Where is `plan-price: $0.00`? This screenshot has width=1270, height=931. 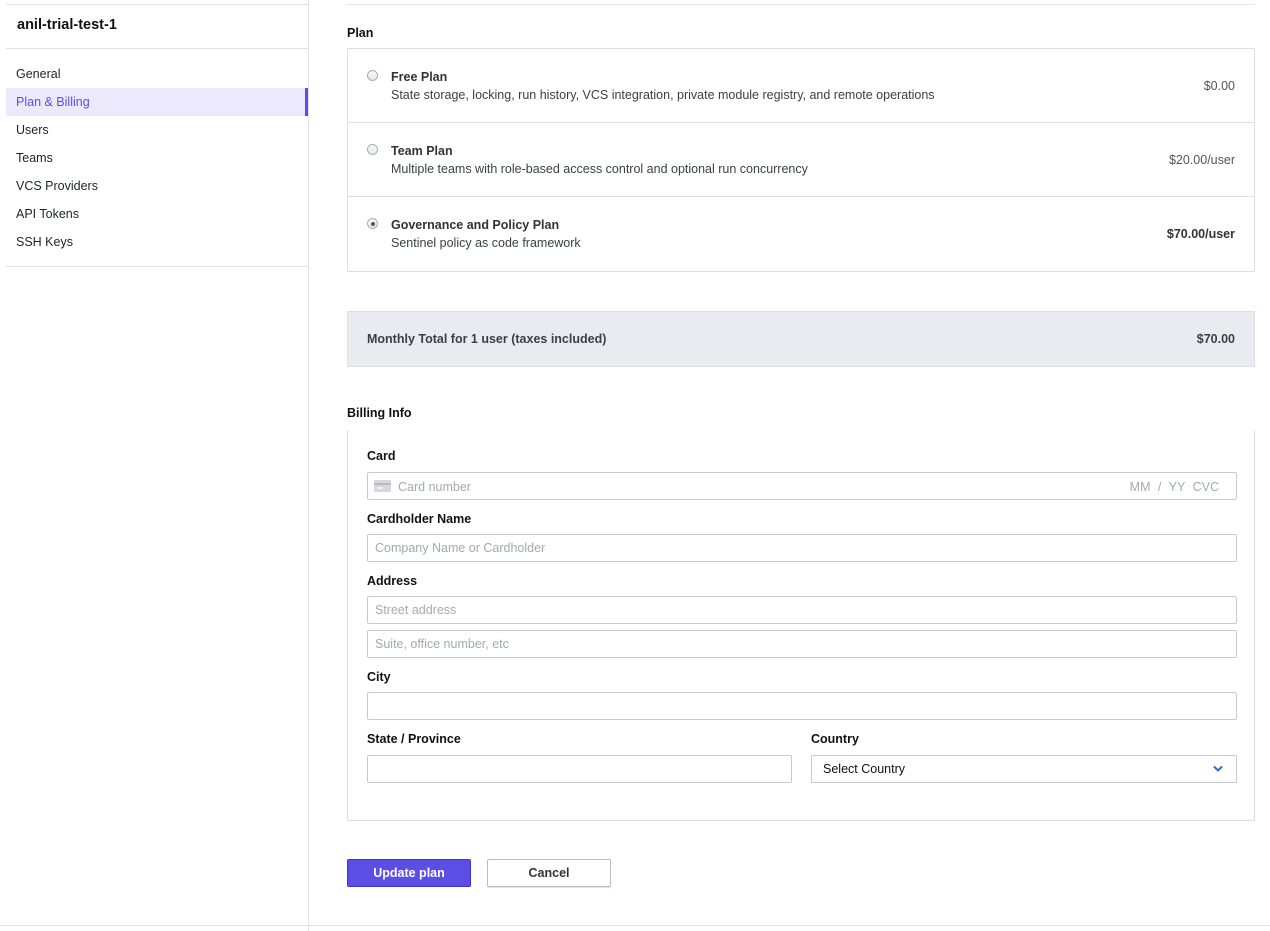
plan-price: $0.00 is located at coordinates (1219, 86).